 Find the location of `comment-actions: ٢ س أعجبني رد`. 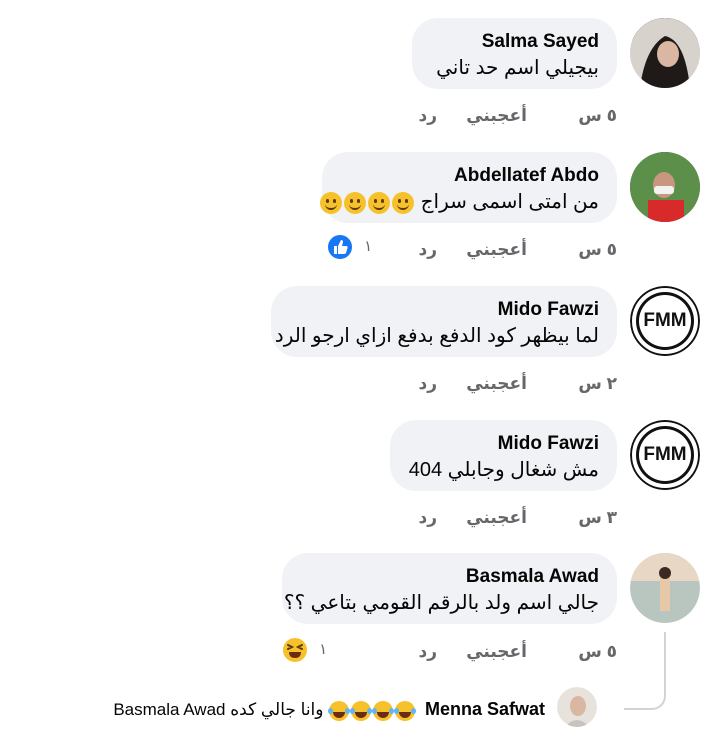

comment-actions: ٢ س أعجبني رد is located at coordinates (517, 384).